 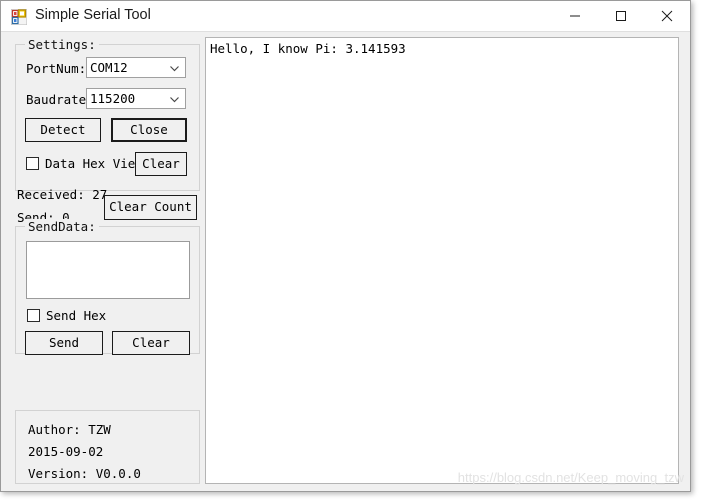 I want to click on baudrate-select: 115200, so click(x=136, y=98).